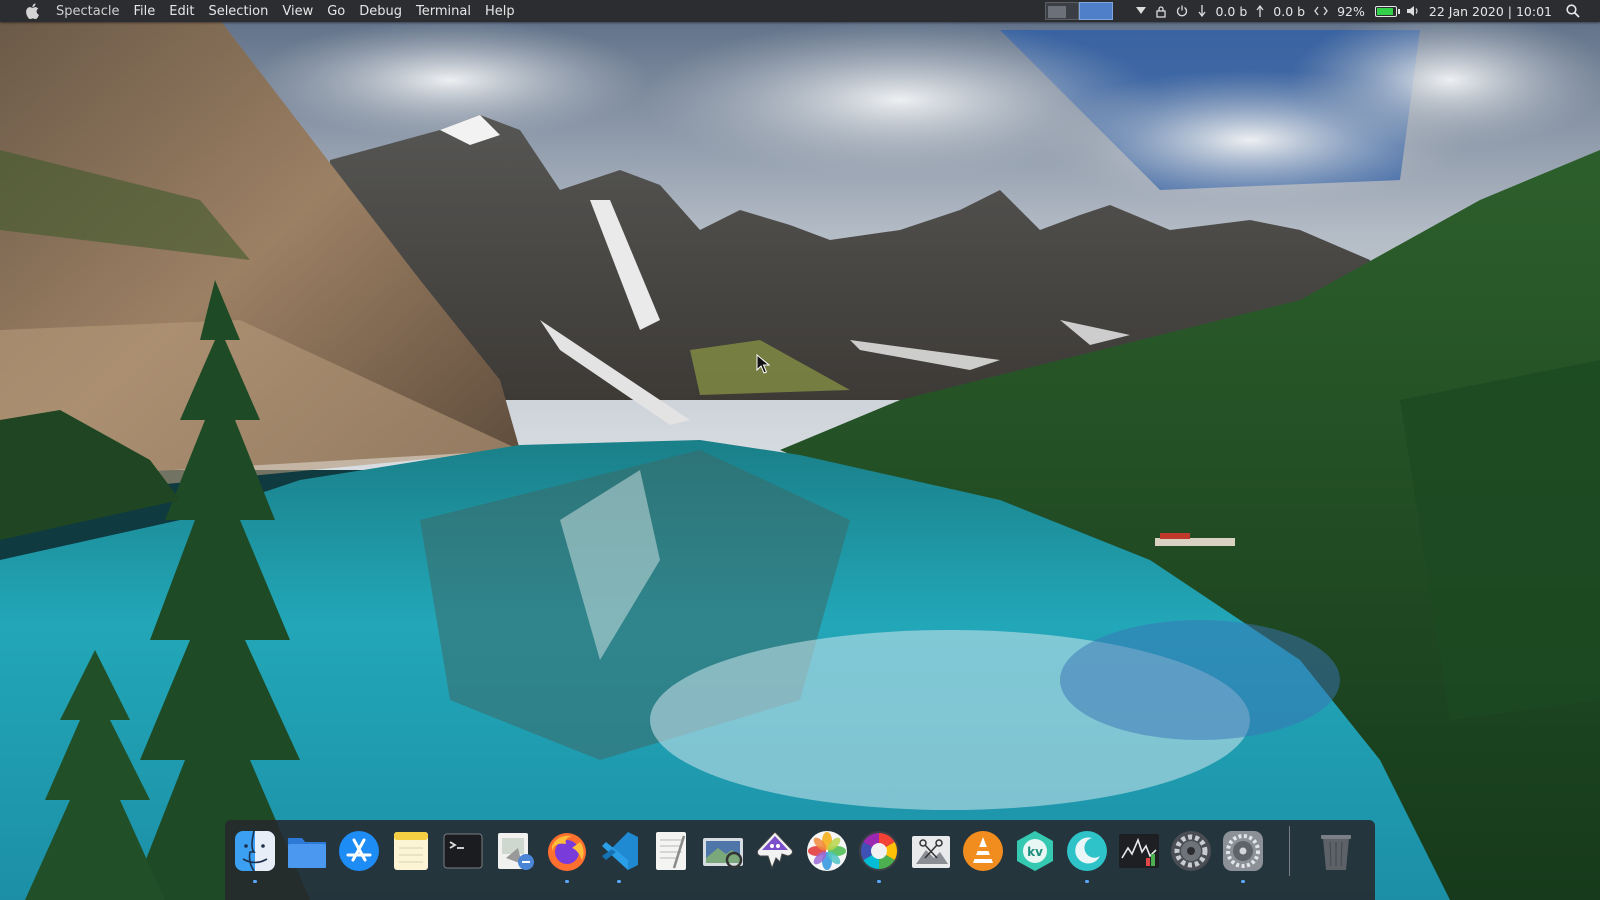 The height and width of the screenshot is (900, 1600). What do you see at coordinates (1231, 11) in the screenshot?
I see `net-download-rate: 0.0 b` at bounding box center [1231, 11].